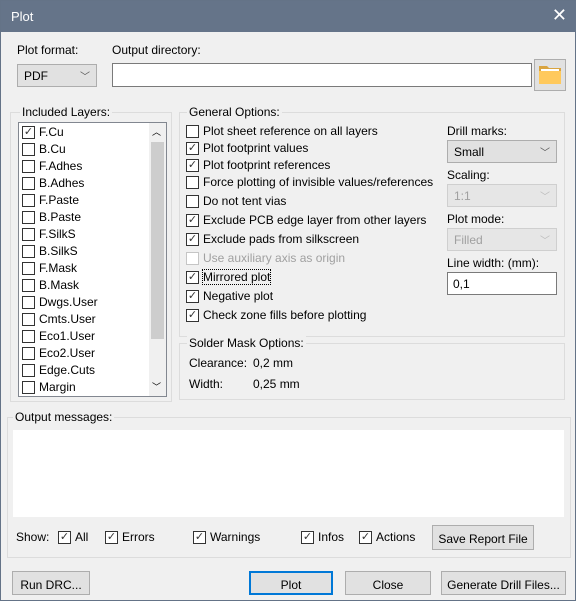 This screenshot has width=576, height=601. I want to click on output-messages-area, so click(288, 473).